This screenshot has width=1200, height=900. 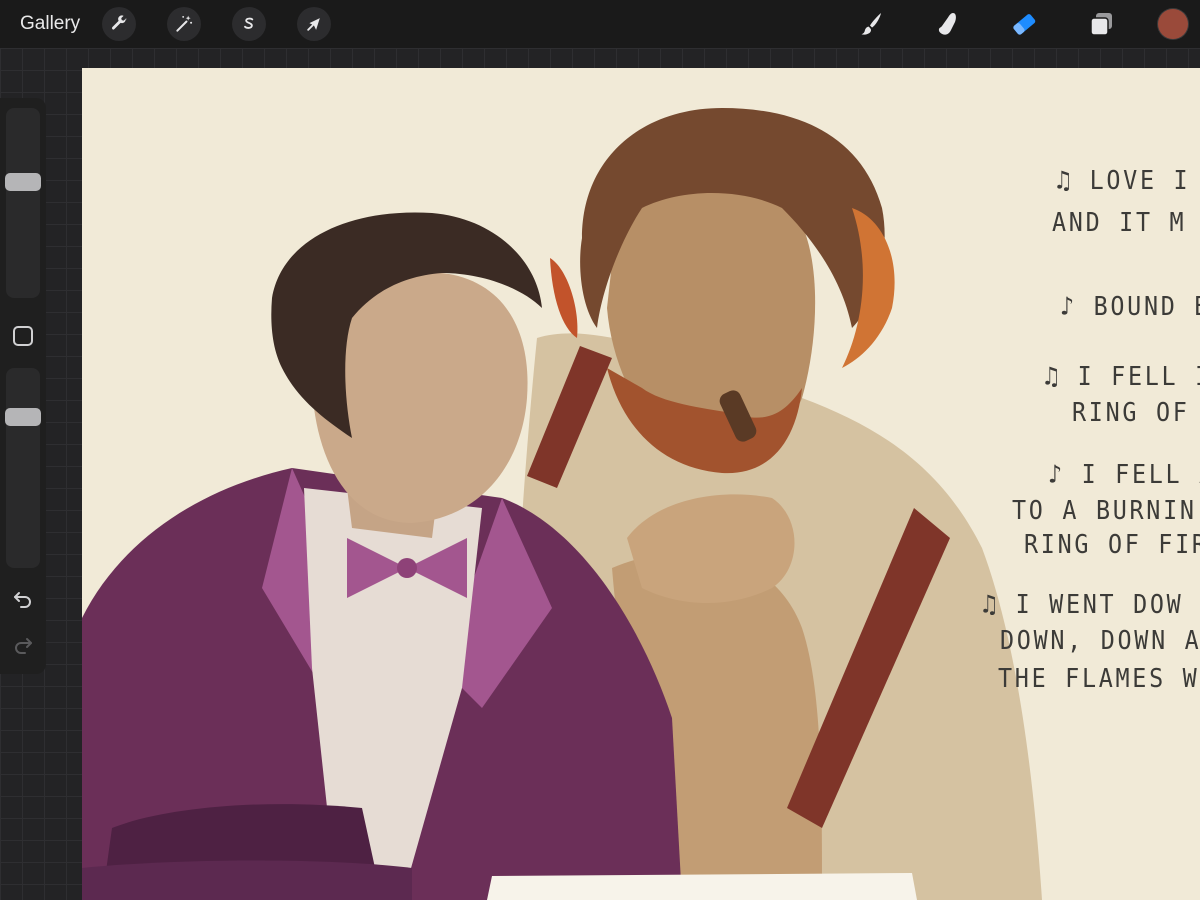 I want to click on lyric-line: ♪ BOUND B, so click(x=1130, y=307).